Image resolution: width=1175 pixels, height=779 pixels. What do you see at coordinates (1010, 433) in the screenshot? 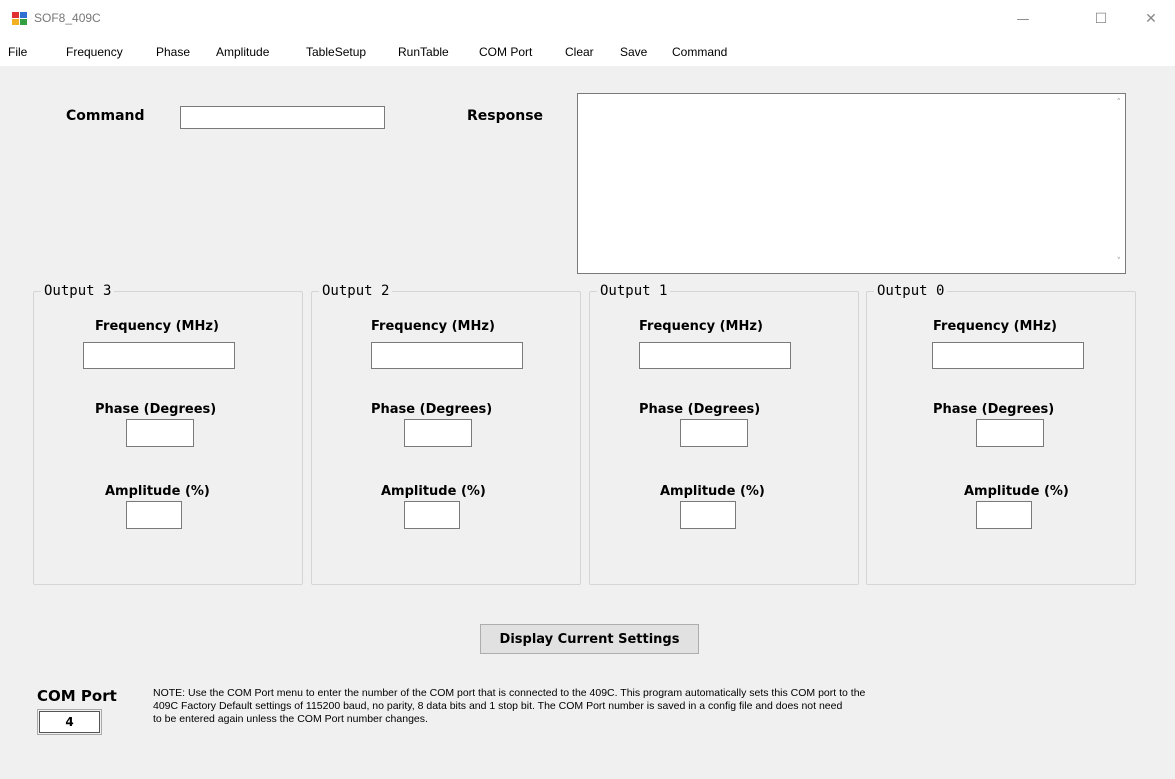
I see `output-0-phase-input` at bounding box center [1010, 433].